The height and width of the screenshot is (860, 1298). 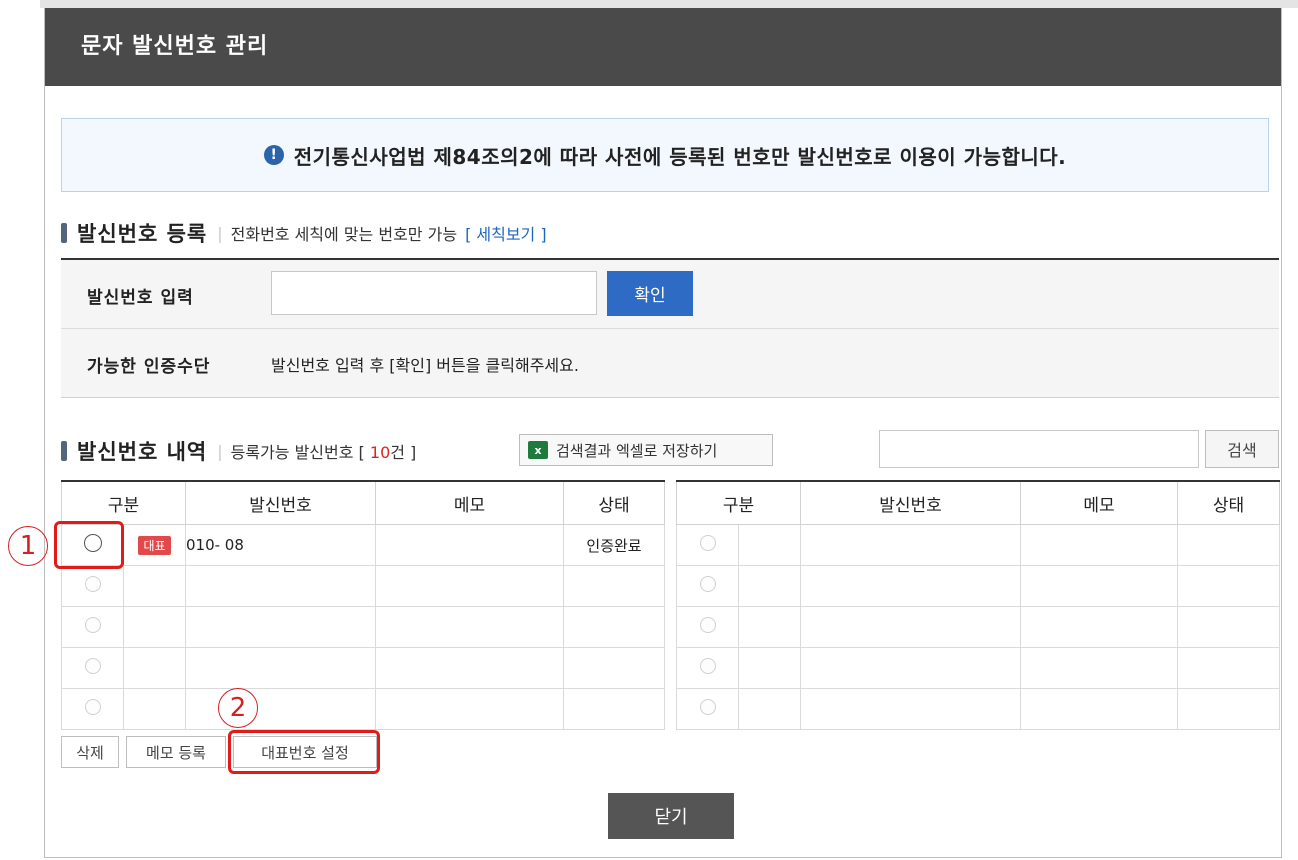 I want to click on representative-badge: 대표, so click(x=154, y=545).